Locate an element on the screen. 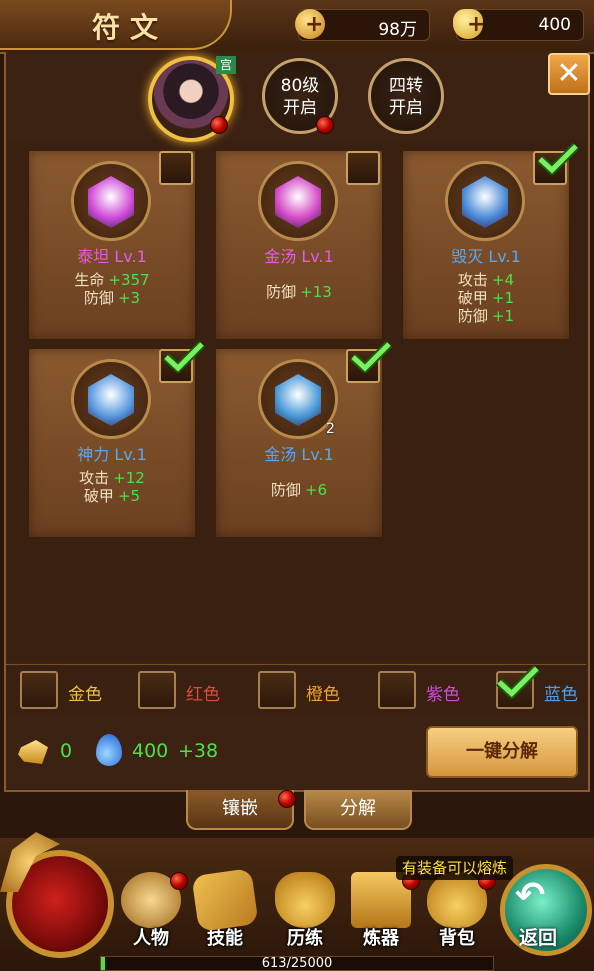 This screenshot has width=594, height=971. rune-name: 神力 Lv.1 is located at coordinates (112, 454).